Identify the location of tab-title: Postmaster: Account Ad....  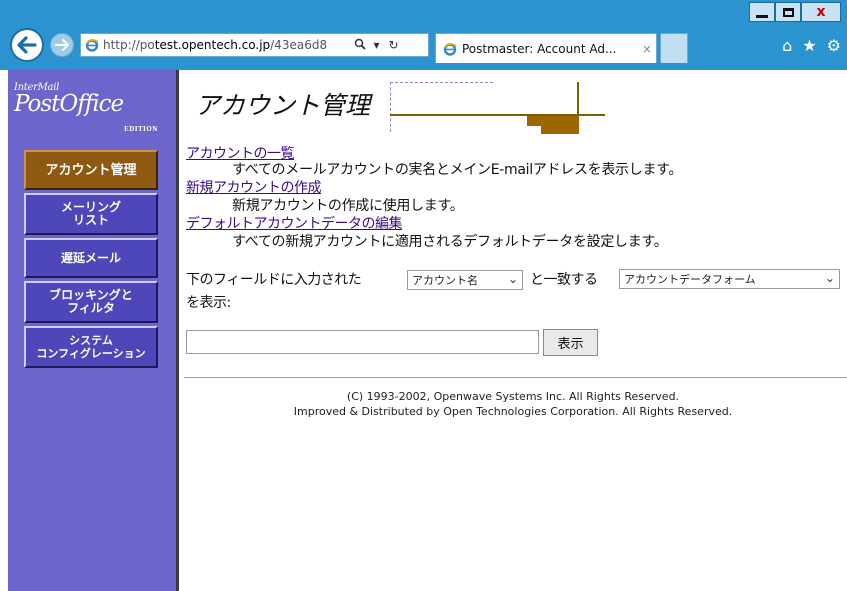
(539, 48).